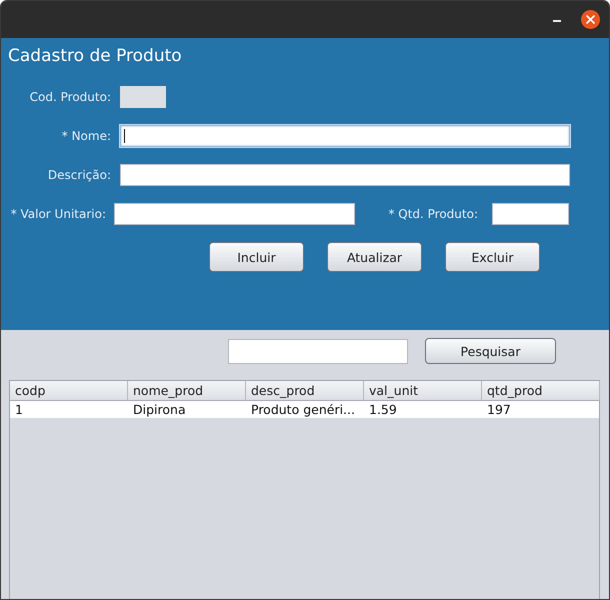  I want to click on close-icon, so click(590, 19).